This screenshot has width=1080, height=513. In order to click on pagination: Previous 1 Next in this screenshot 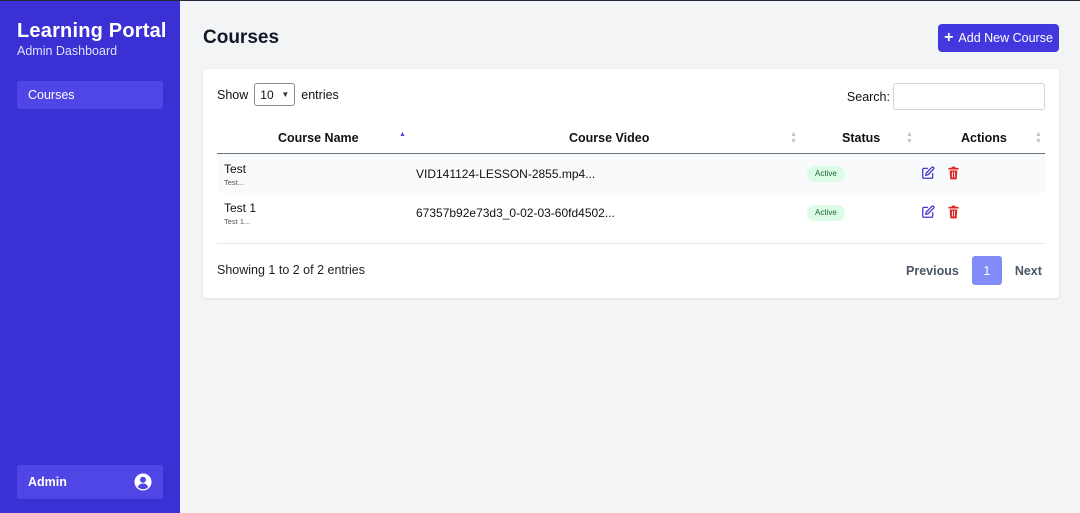, I will do `click(974, 270)`.